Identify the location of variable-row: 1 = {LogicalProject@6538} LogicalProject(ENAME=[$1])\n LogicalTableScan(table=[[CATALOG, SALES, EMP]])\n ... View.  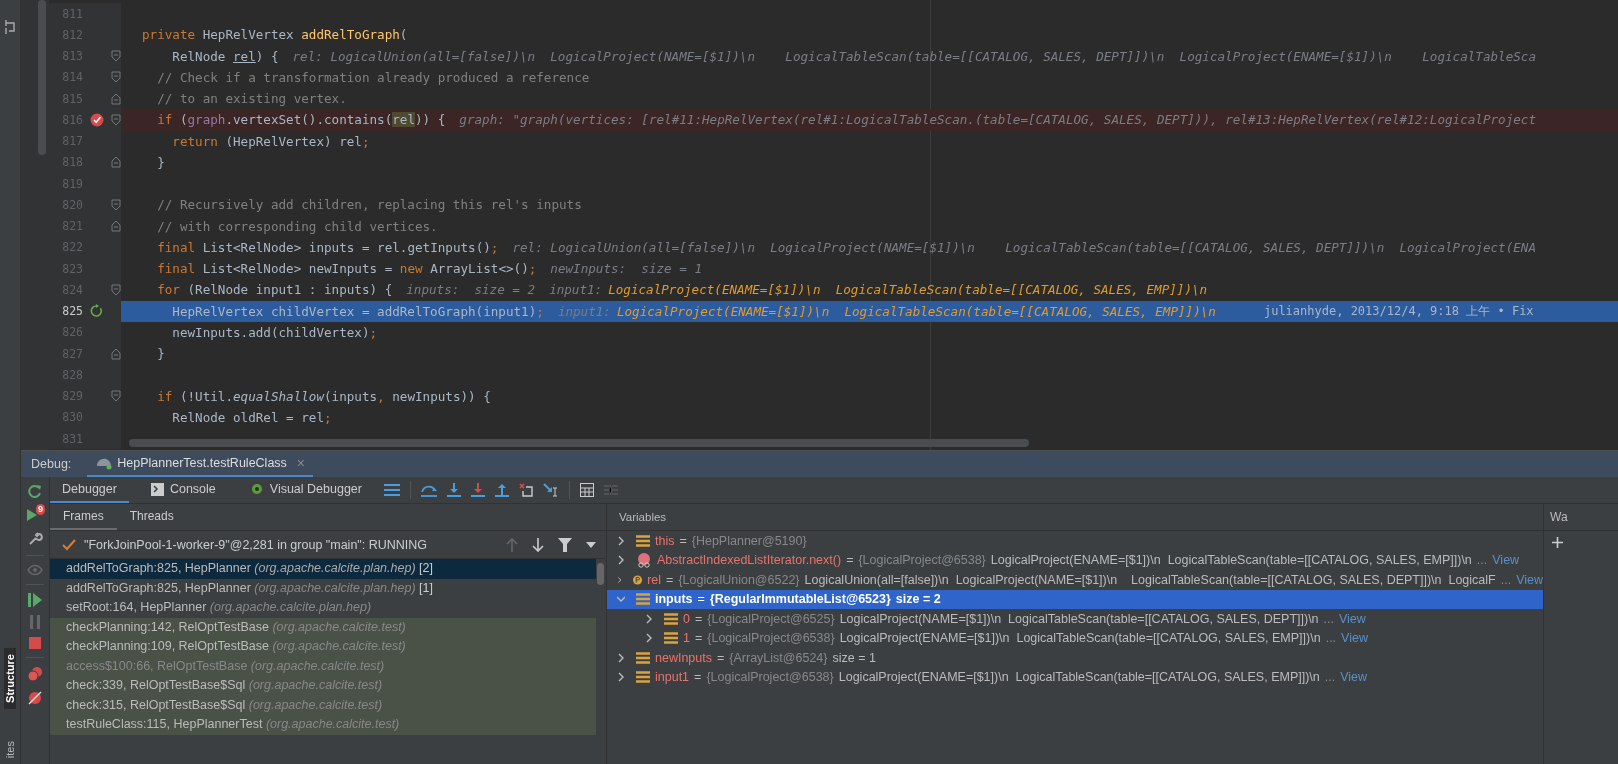
(1075, 638).